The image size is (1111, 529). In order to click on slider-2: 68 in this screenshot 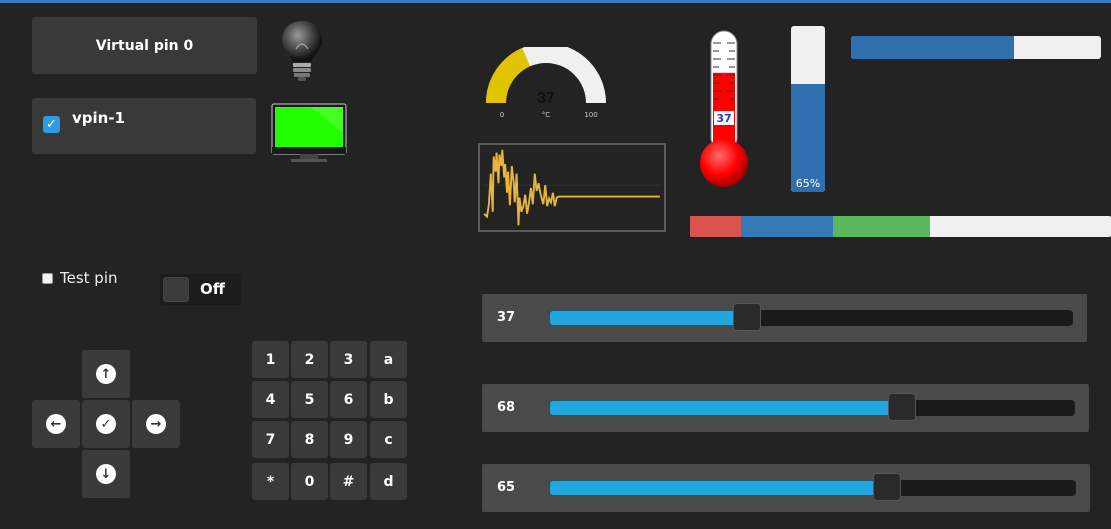, I will do `click(785, 408)`.